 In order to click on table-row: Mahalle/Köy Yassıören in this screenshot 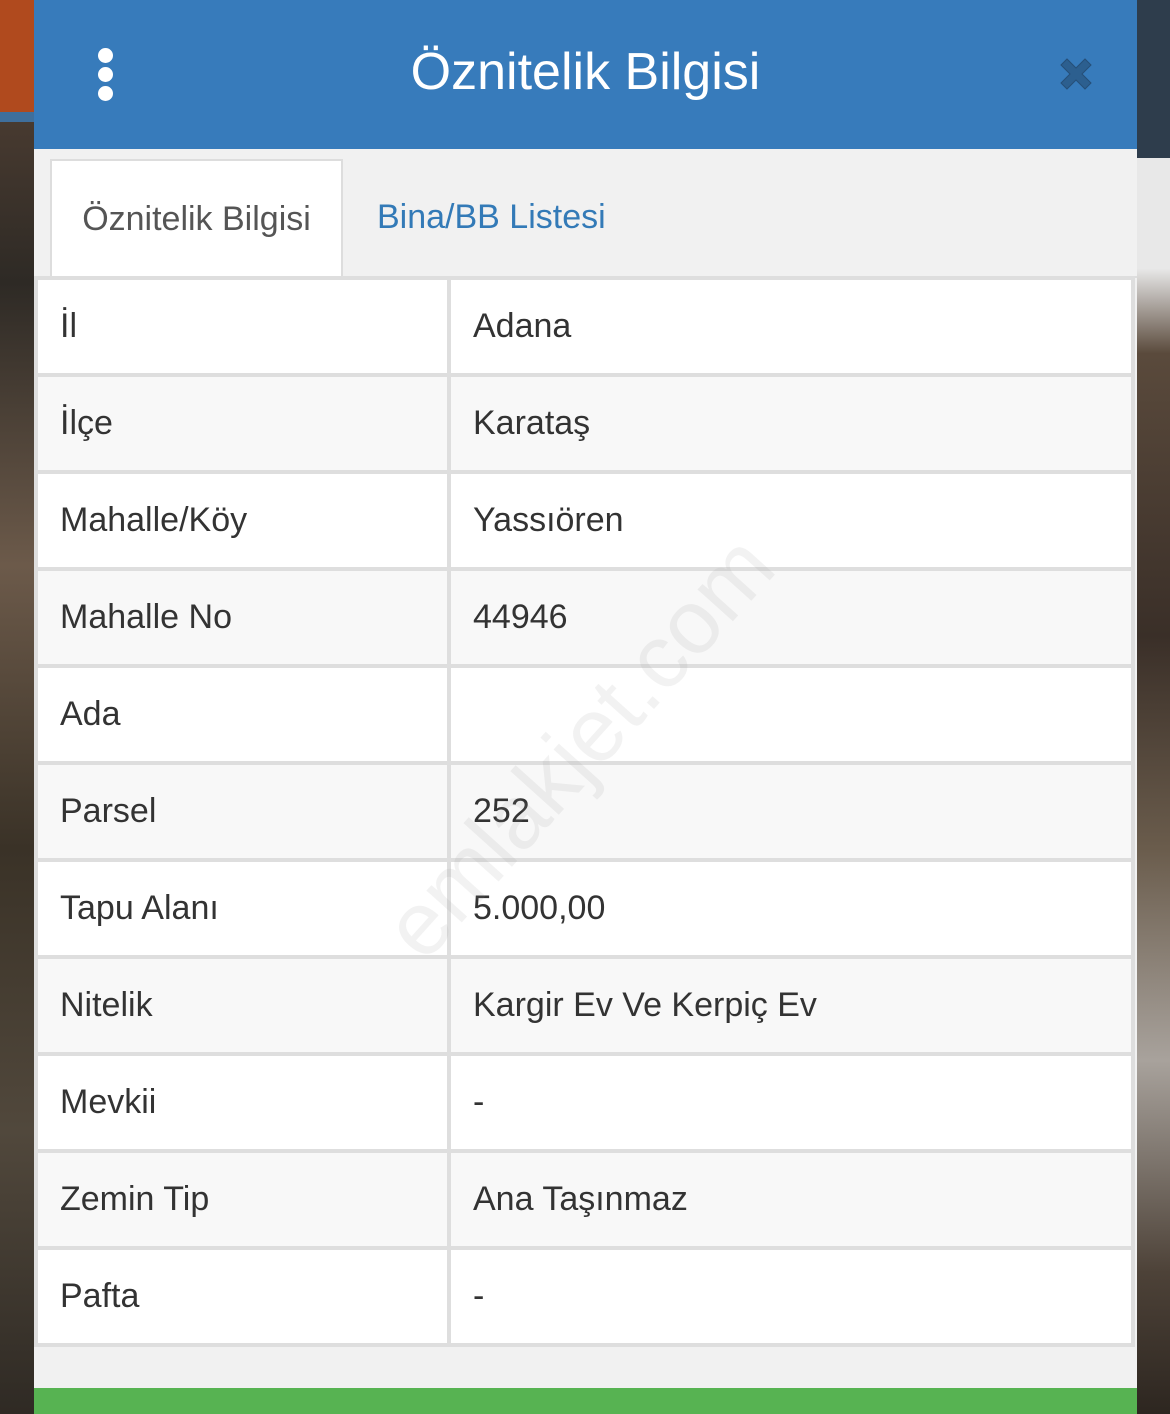, I will do `click(584, 520)`.